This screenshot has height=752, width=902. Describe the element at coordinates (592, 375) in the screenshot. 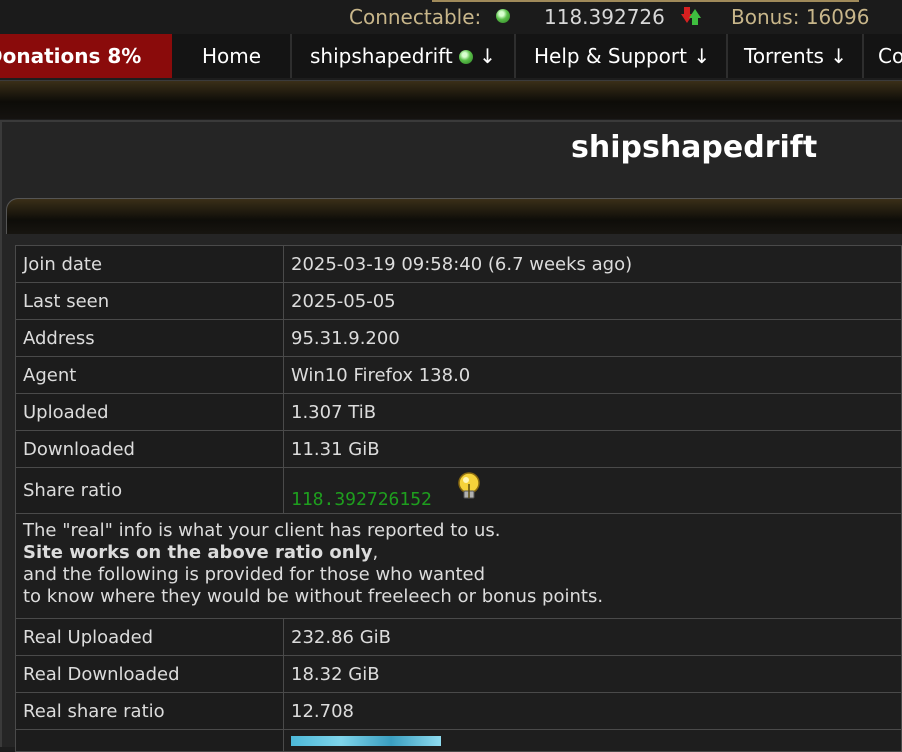

I see `row-value: Win10 Firefox 138.0` at that location.